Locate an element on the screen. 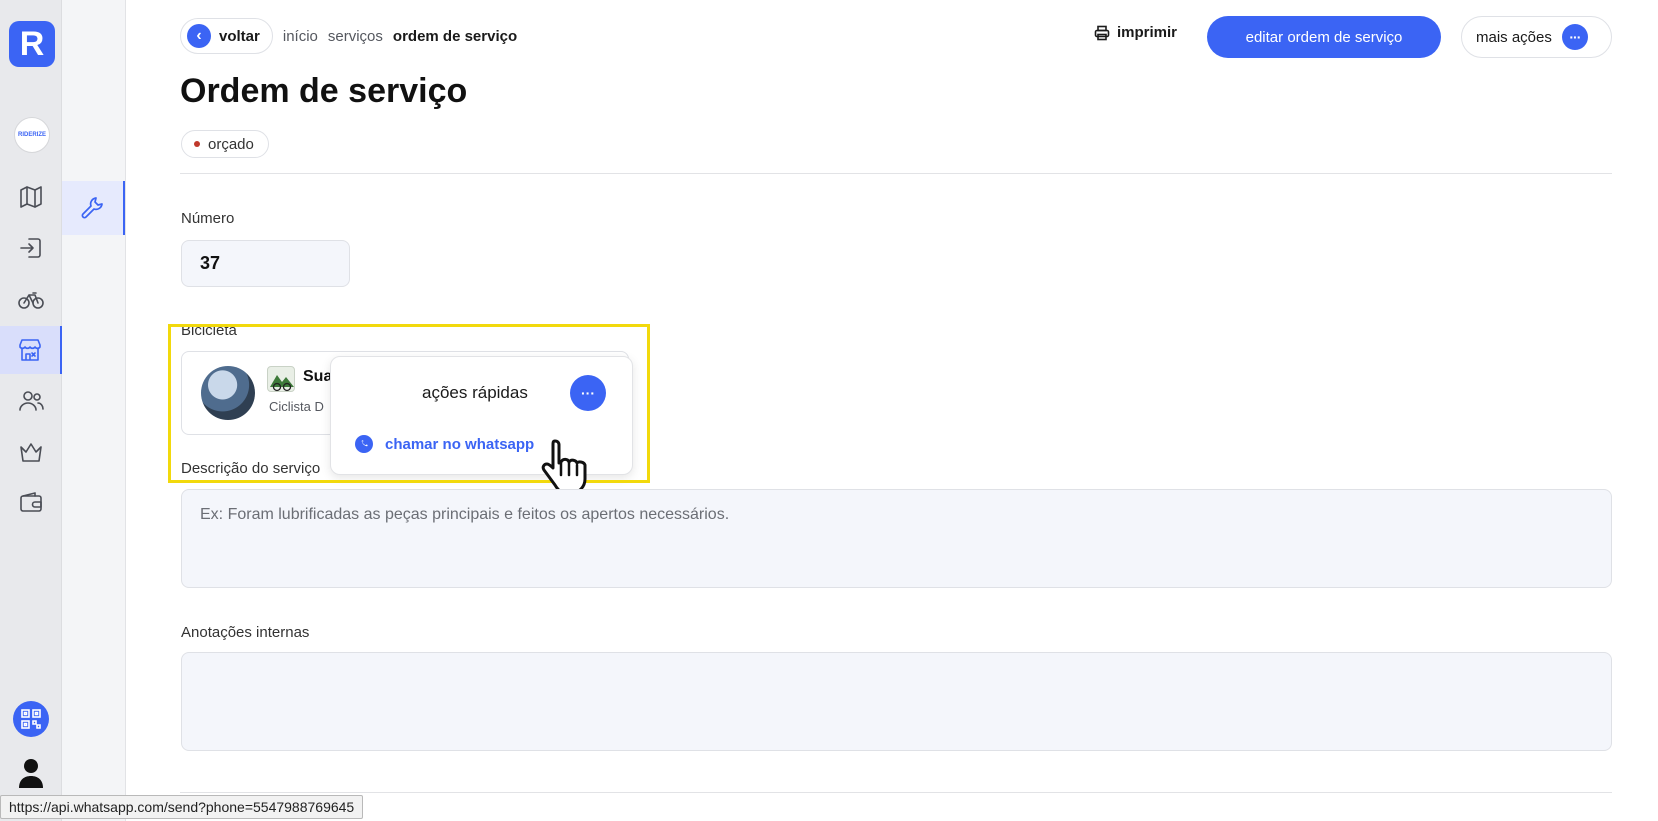 The width and height of the screenshot is (1658, 821). left-rail: R RIDERIZE is located at coordinates (31, 410).